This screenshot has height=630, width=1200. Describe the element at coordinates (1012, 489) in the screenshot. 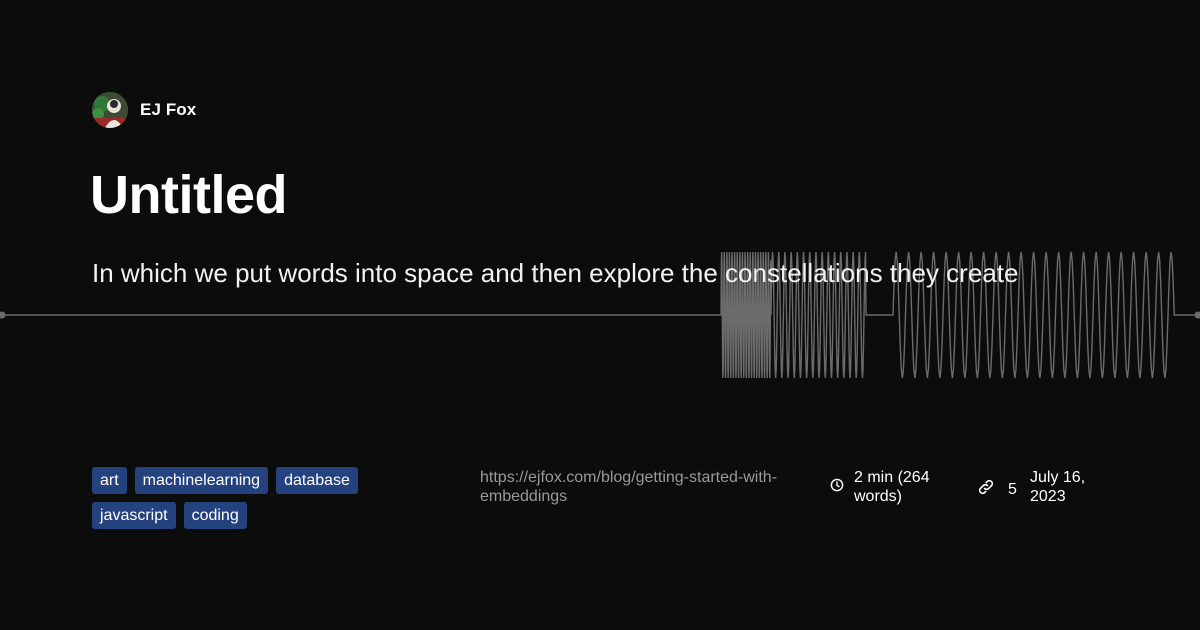

I see `link-count-text: 5` at that location.